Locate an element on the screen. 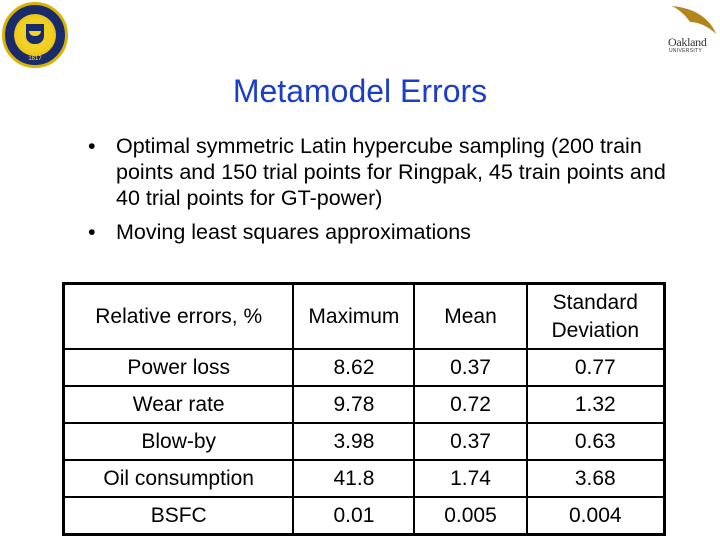 The image size is (720, 540). oakland-university-logo: Oakland UNIVERSITY is located at coordinates (692, 29).